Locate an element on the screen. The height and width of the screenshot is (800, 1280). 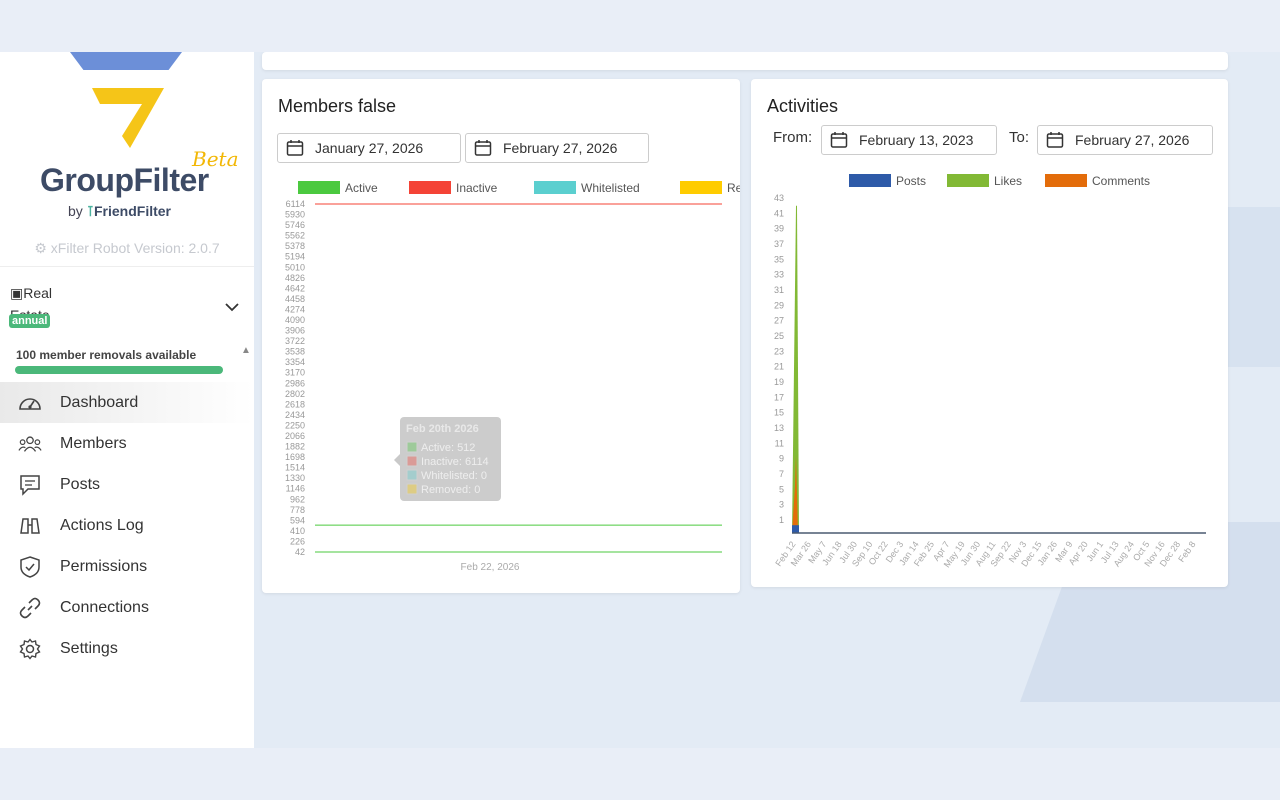
members-date-from: January 27, 2026 is located at coordinates (369, 148).